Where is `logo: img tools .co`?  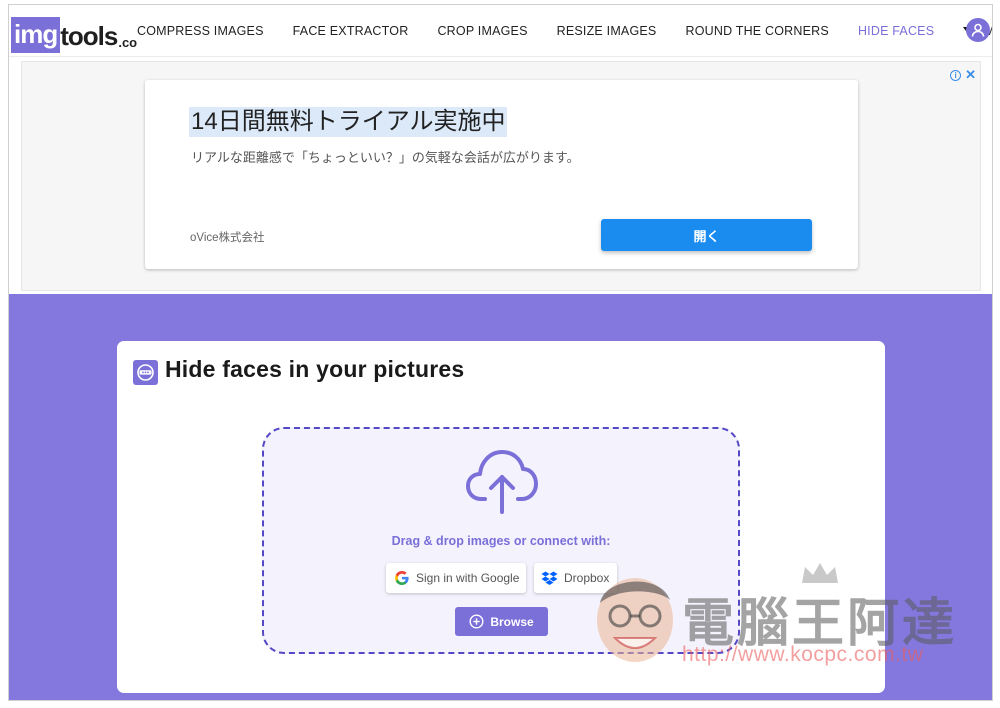 logo: img tools .co is located at coordinates (74, 33).